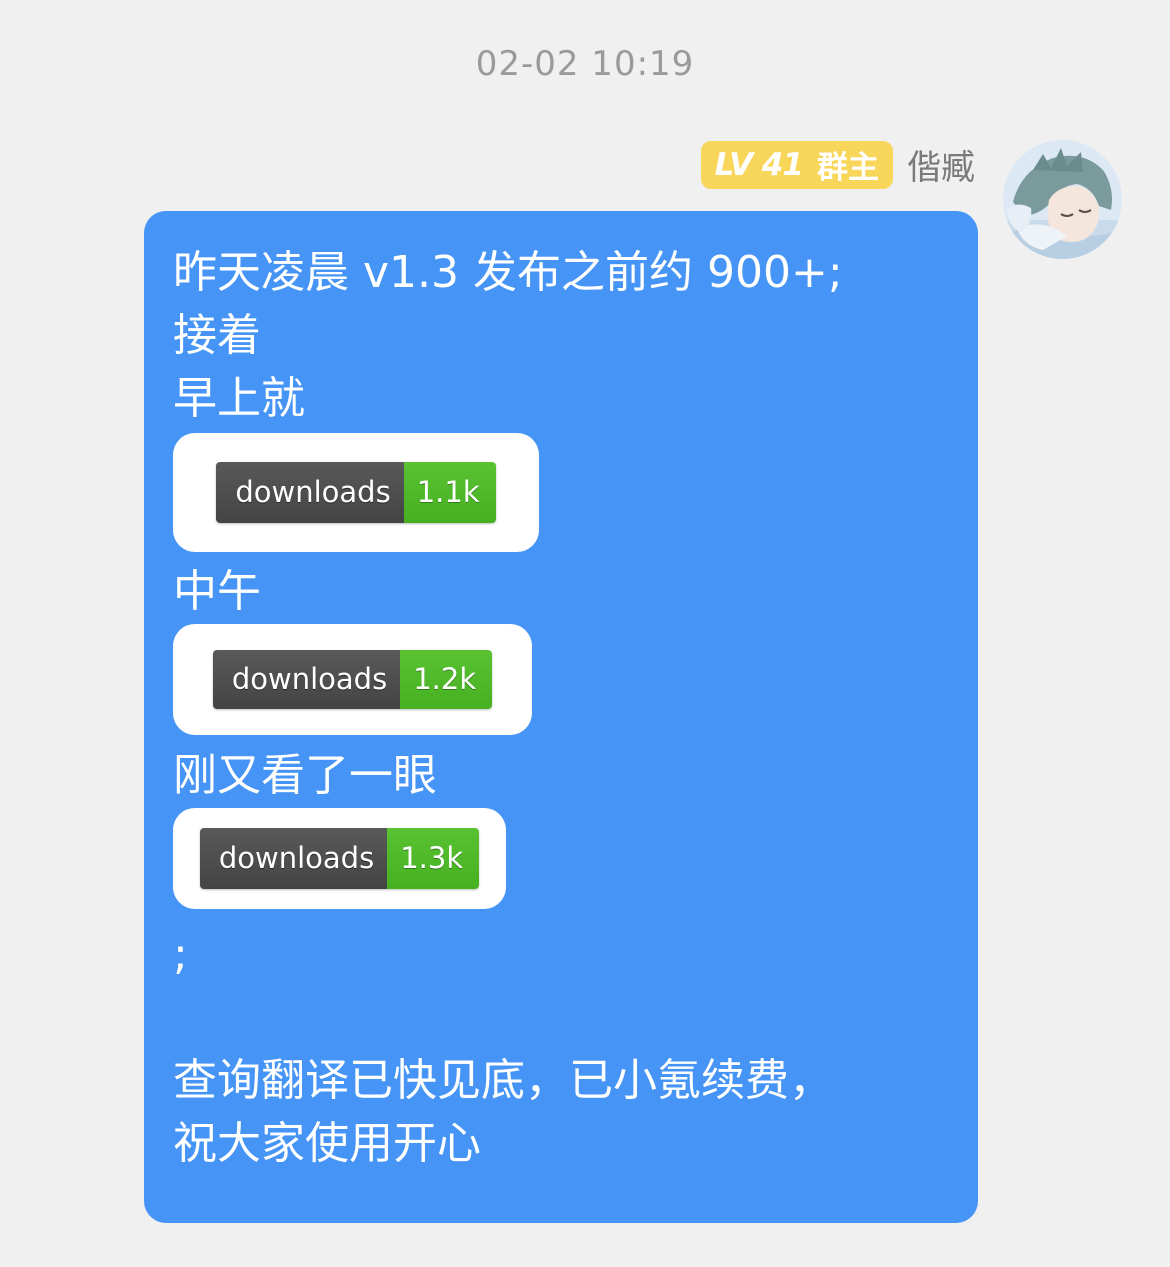 The height and width of the screenshot is (1267, 1170). What do you see at coordinates (217, 335) in the screenshot?
I see `message-line: 接着` at bounding box center [217, 335].